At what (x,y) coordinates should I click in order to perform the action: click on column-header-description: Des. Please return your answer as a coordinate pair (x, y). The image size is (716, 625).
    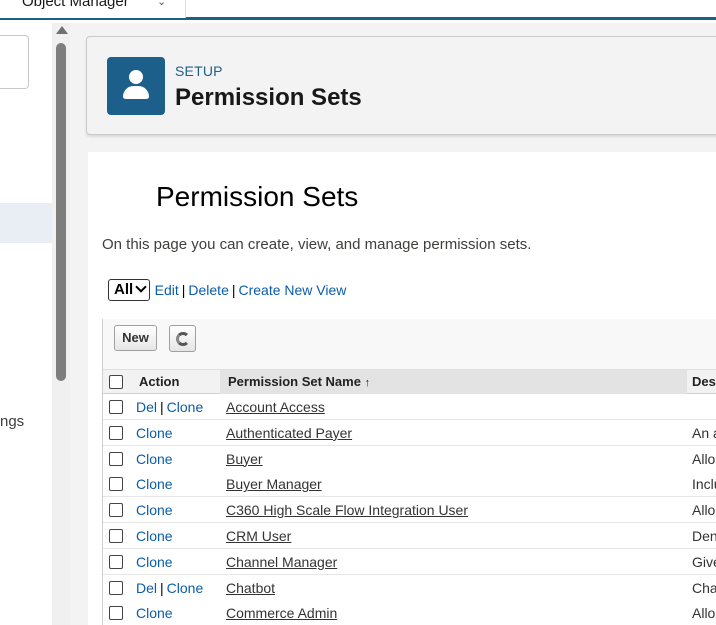
    Looking at the image, I should click on (704, 381).